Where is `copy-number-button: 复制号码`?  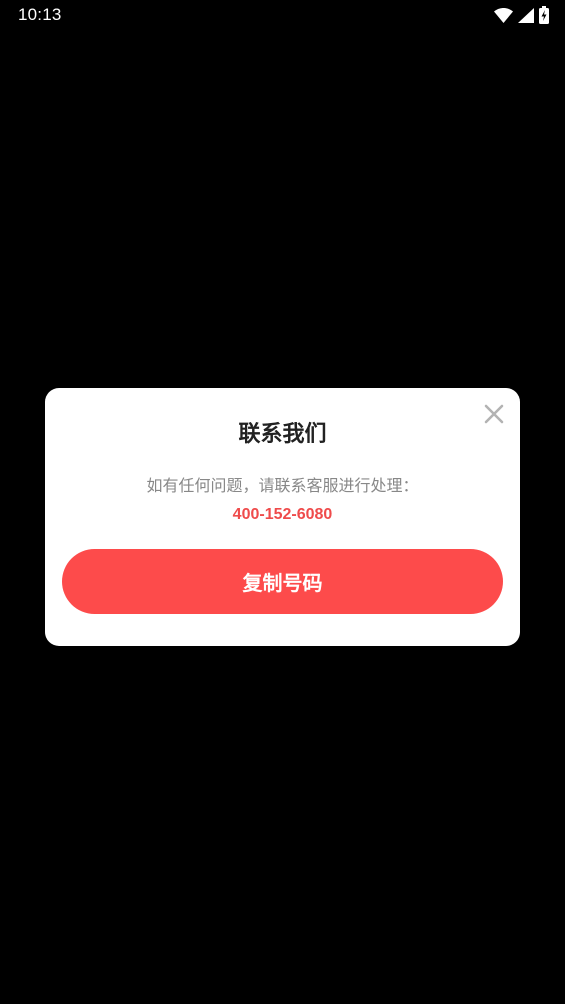
copy-number-button: 复制号码 is located at coordinates (282, 581).